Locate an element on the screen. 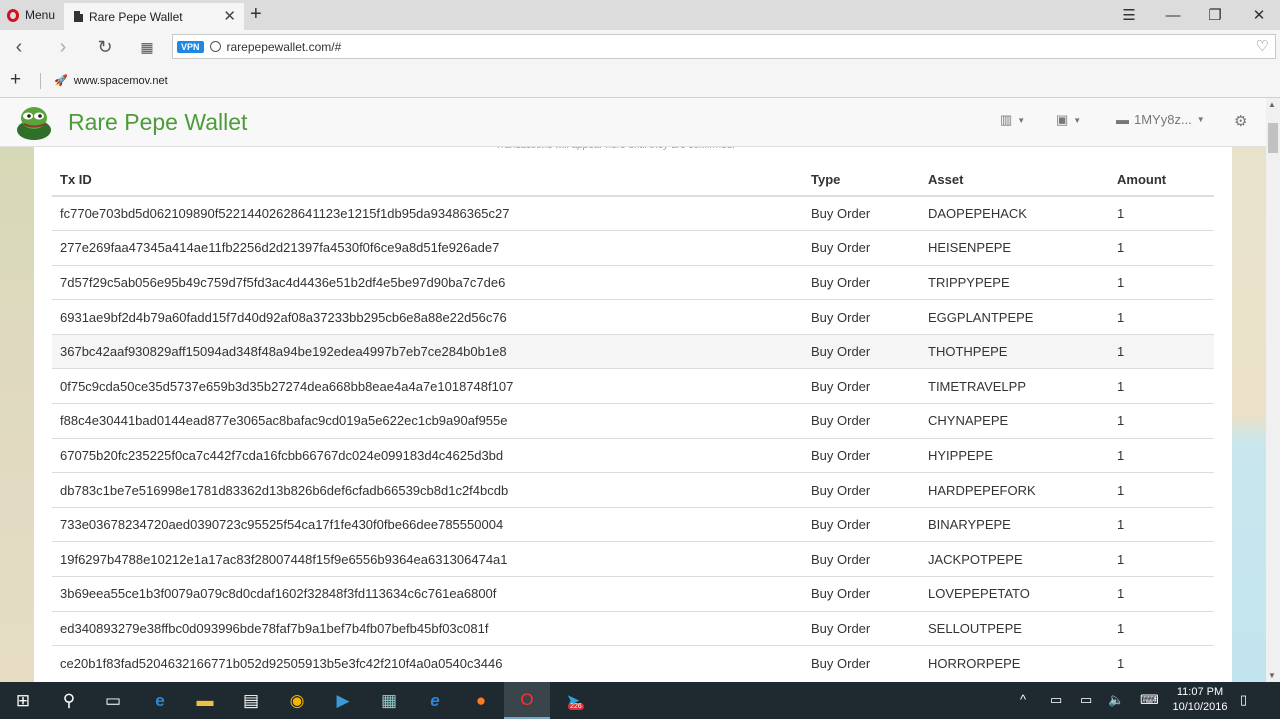 Image resolution: width=1280 pixels, height=719 pixels. asset-cell: HYIPPEPE is located at coordinates (1014, 455).